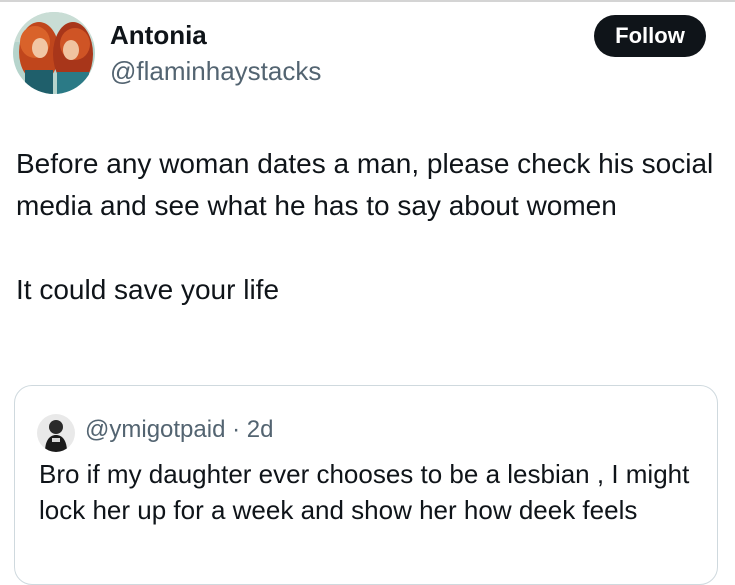 The width and height of the screenshot is (735, 585). Describe the element at coordinates (155, 429) in the screenshot. I see `quoted-author-handle: @ymigotpaid` at that location.